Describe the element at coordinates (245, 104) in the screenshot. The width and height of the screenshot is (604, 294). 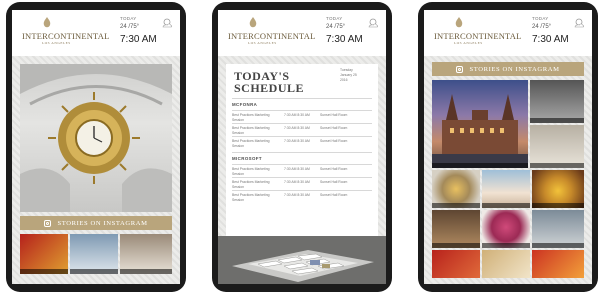
I see `schedule-section-heading: MCFONRA` at that location.